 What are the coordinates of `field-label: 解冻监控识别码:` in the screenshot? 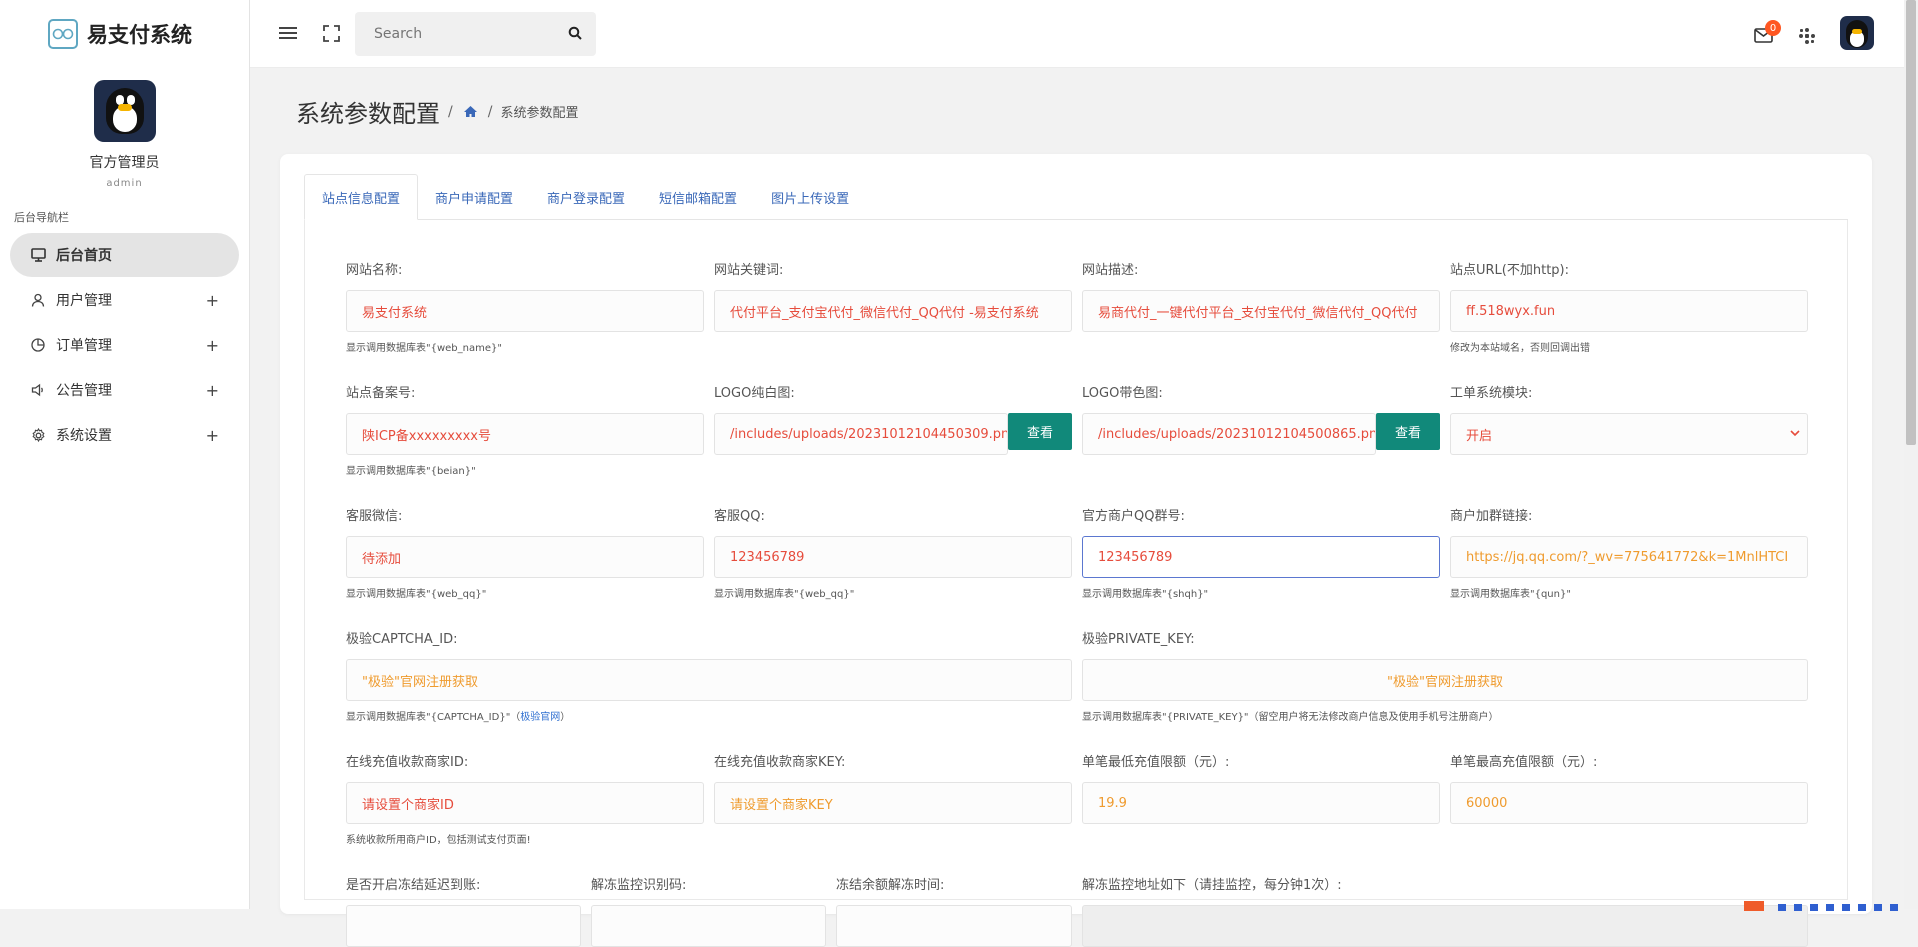 It's located at (639, 885).